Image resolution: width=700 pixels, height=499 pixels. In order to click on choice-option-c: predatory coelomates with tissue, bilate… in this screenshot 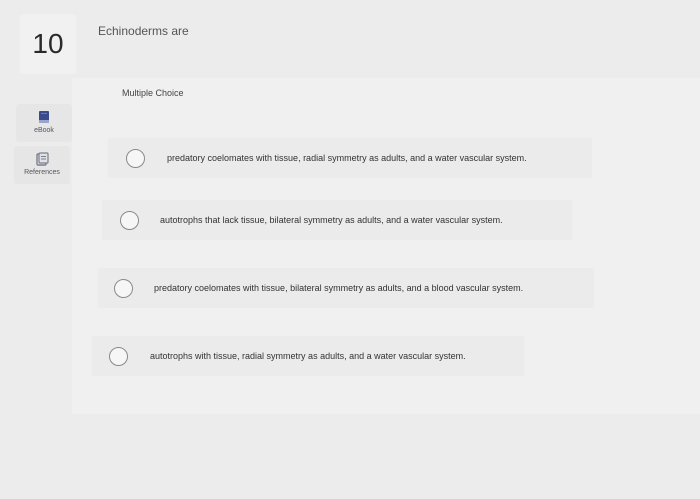, I will do `click(346, 288)`.